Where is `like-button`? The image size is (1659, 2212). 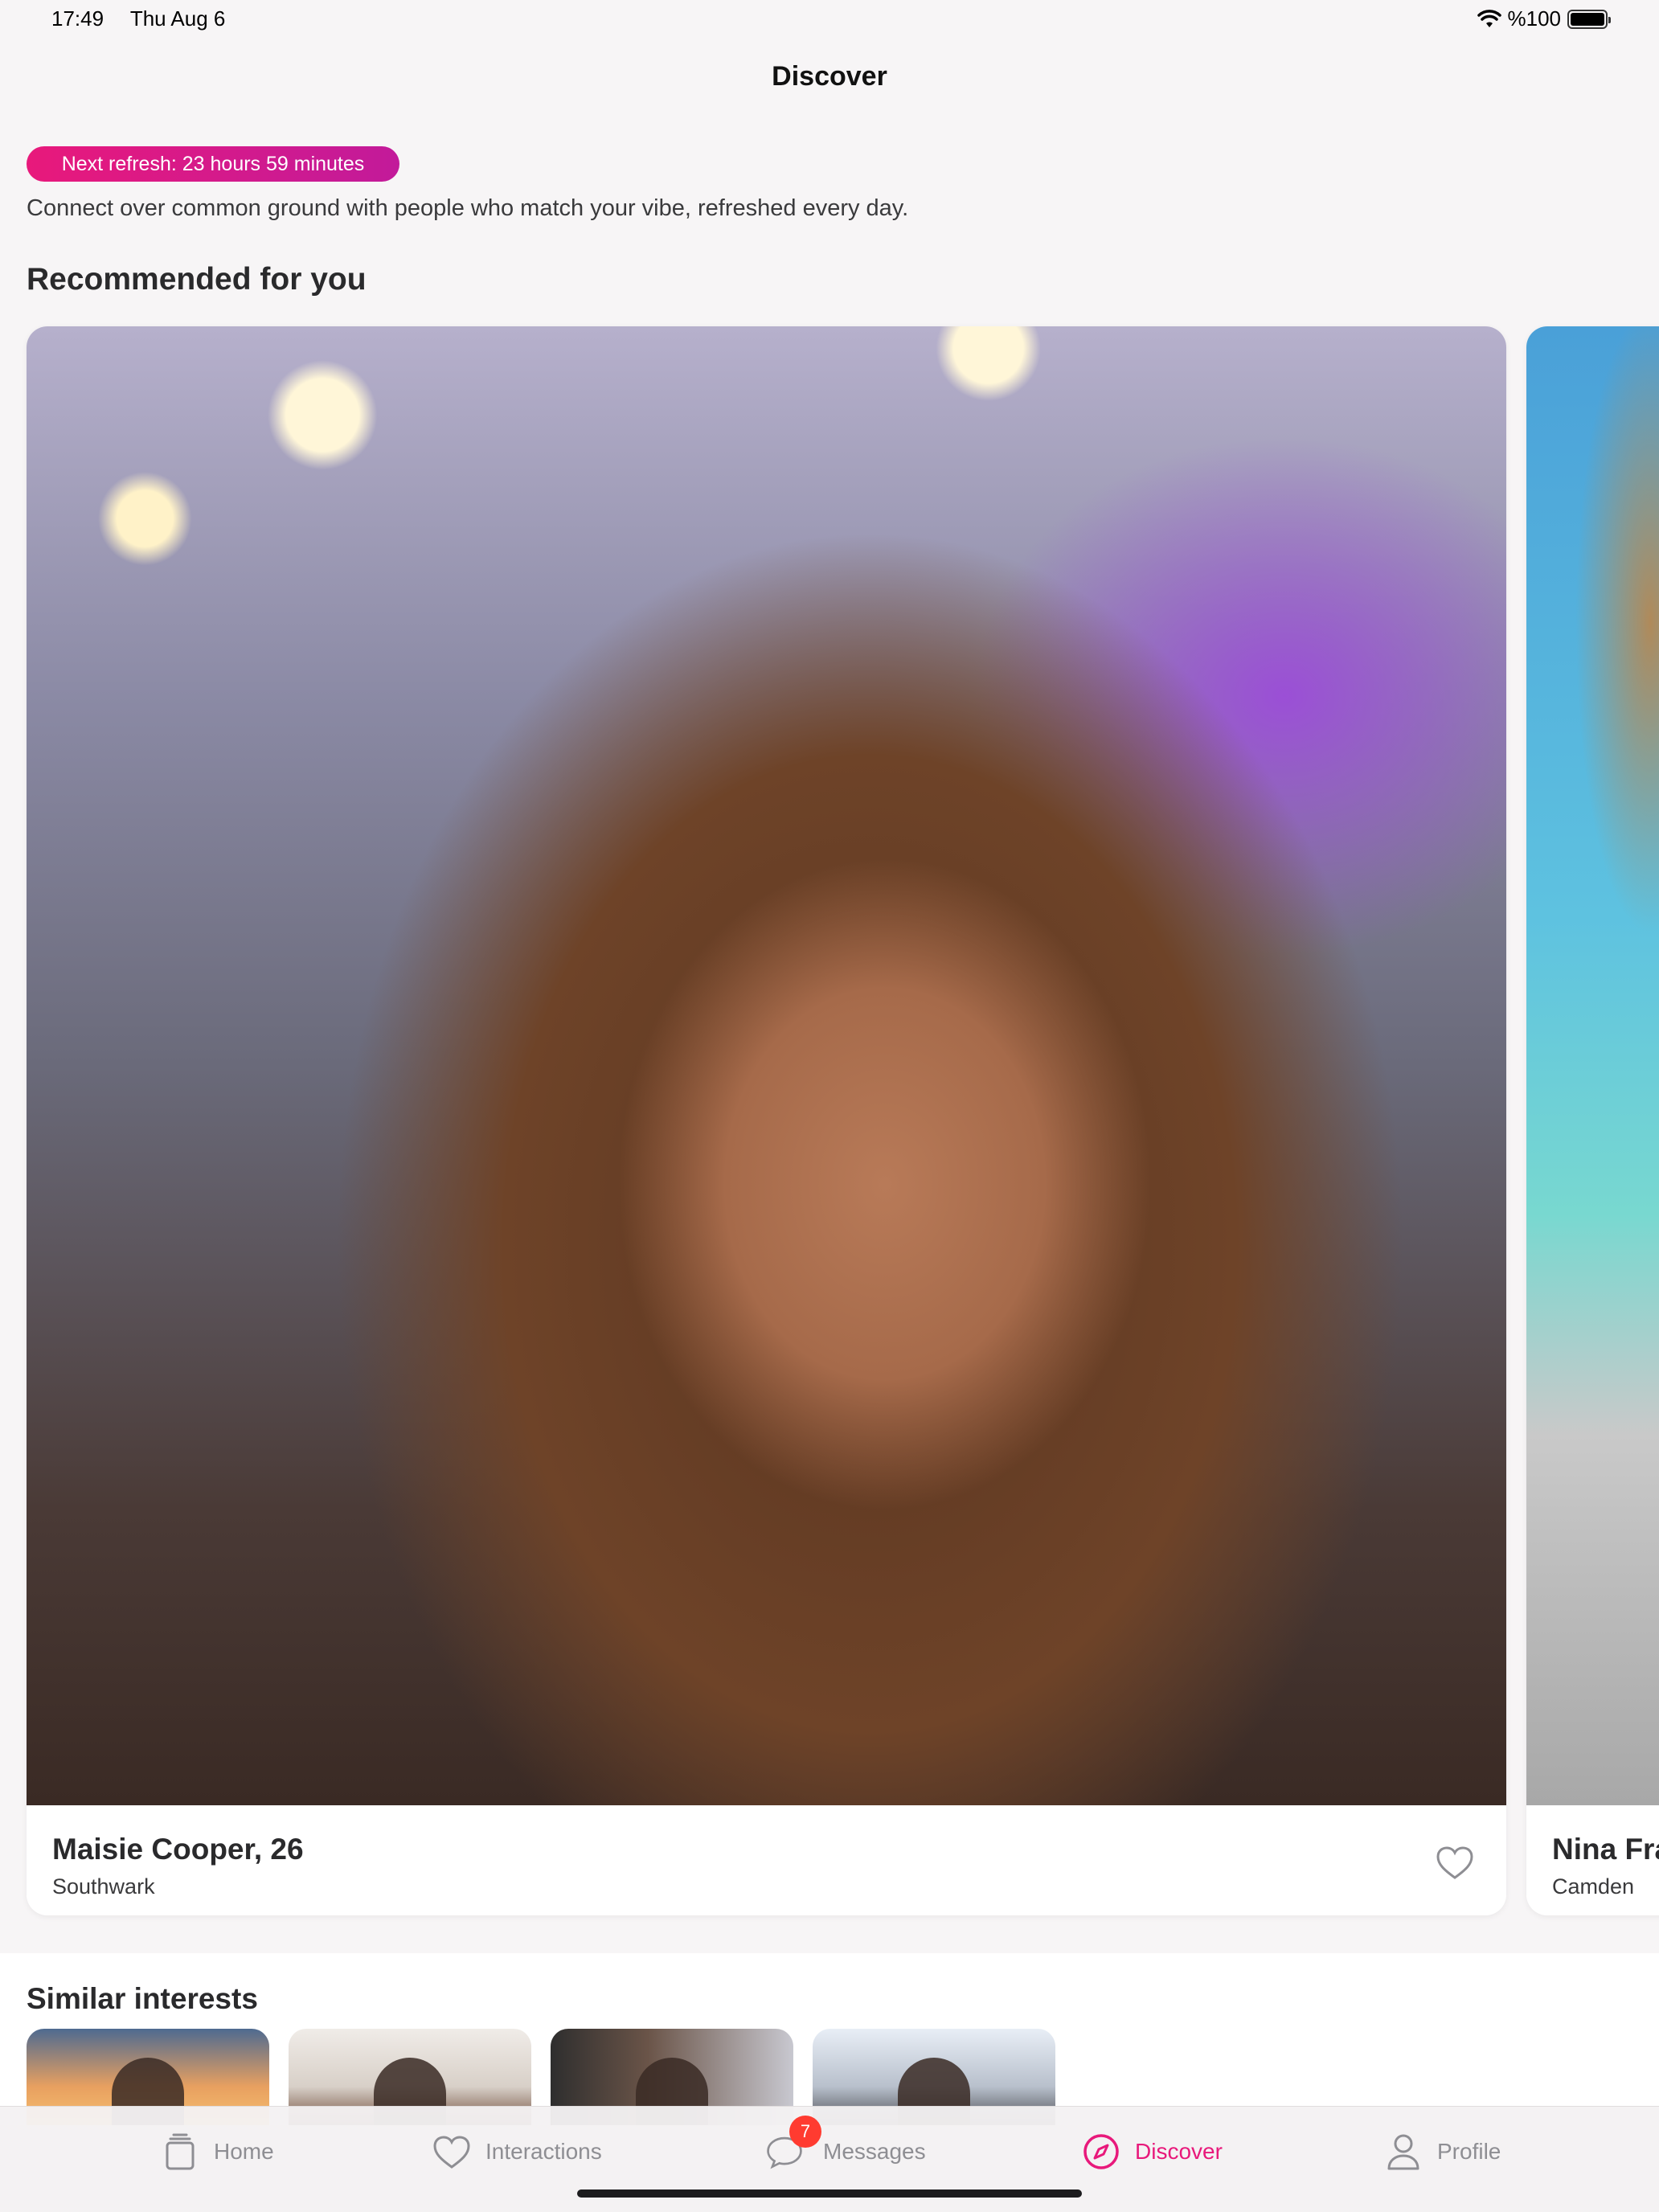 like-button is located at coordinates (1455, 1863).